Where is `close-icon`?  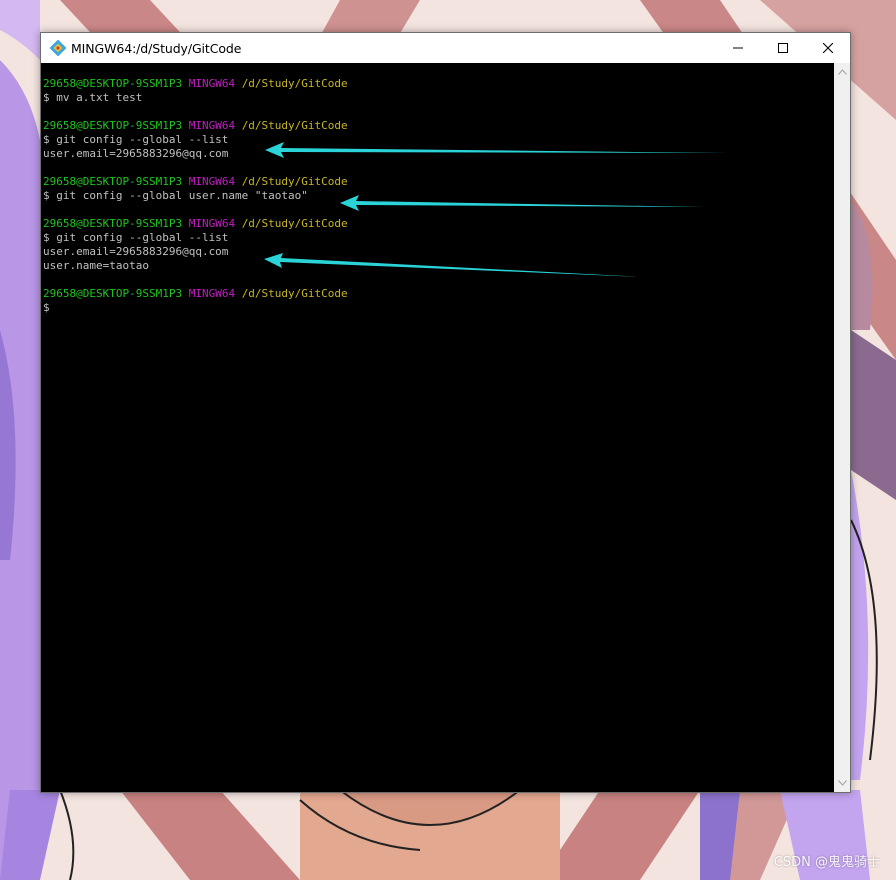
close-icon is located at coordinates (828, 48).